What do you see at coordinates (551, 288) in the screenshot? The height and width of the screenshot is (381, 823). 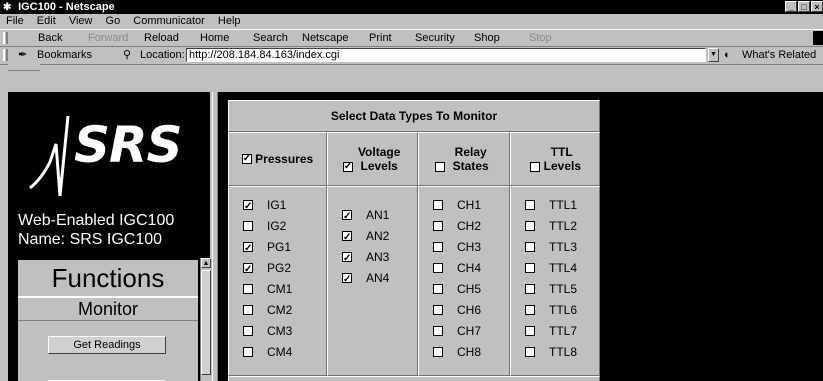 I see `checkbox-item: TTL5` at bounding box center [551, 288].